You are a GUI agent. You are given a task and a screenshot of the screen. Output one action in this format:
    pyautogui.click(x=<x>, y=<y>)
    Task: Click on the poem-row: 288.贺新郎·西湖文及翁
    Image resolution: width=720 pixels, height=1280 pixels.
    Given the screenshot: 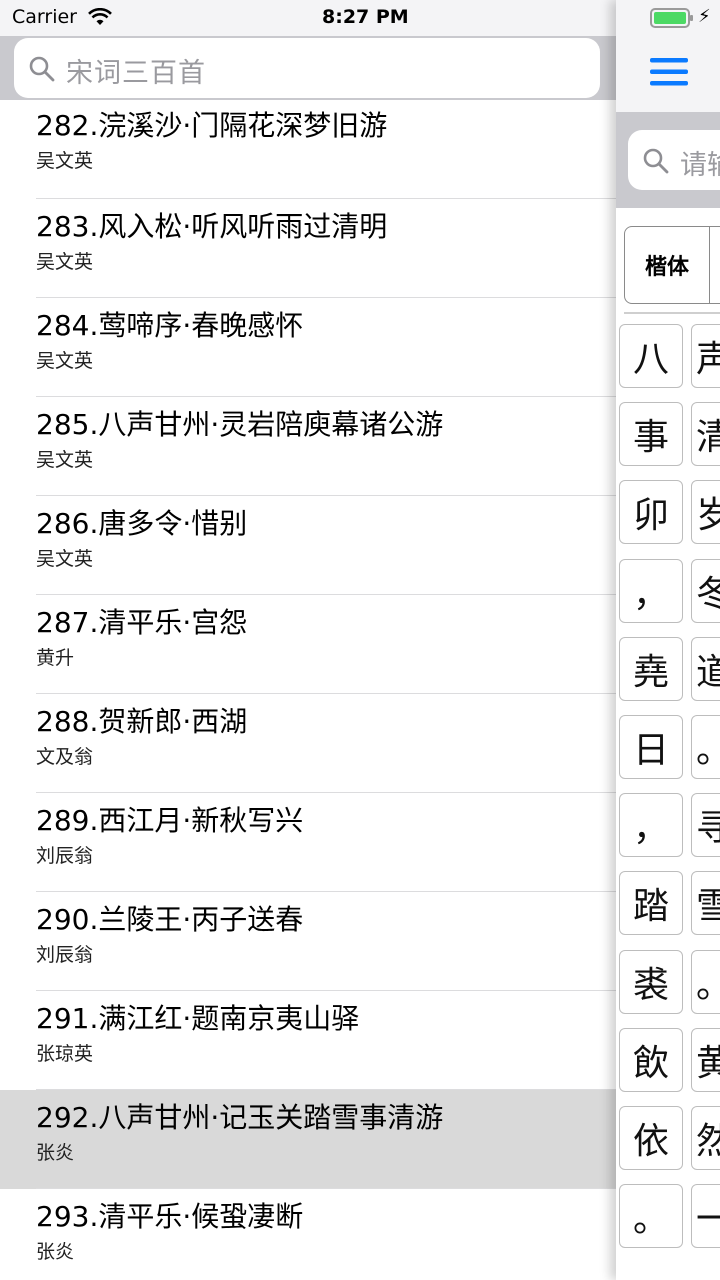 What is the action you would take?
    pyautogui.click(x=308, y=743)
    